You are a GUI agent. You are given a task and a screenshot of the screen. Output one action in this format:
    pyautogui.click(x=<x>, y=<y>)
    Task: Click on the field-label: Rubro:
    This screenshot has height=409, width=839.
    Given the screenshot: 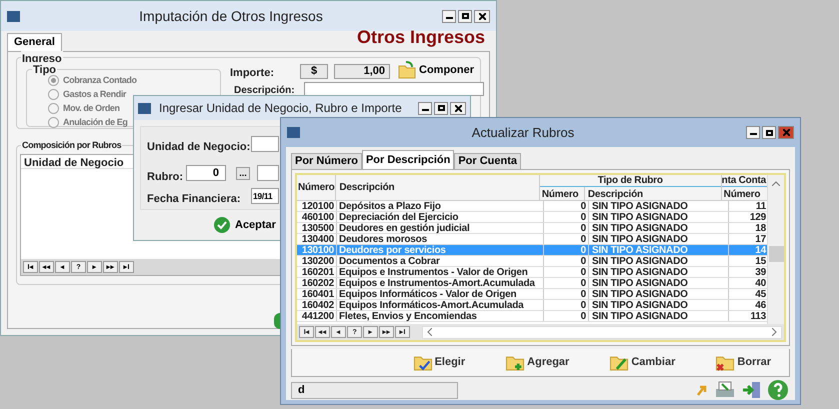 What is the action you would take?
    pyautogui.click(x=165, y=177)
    